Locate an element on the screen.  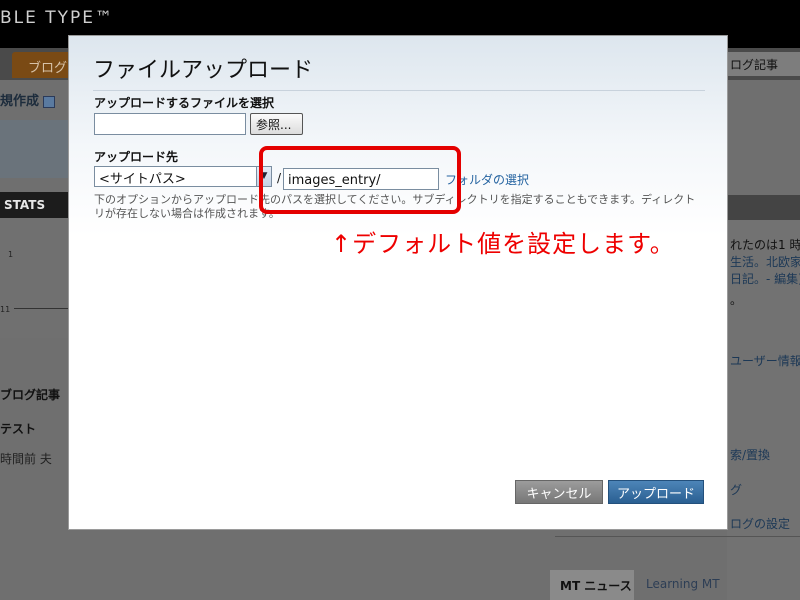
stats-tab: STATS is located at coordinates (34, 205).